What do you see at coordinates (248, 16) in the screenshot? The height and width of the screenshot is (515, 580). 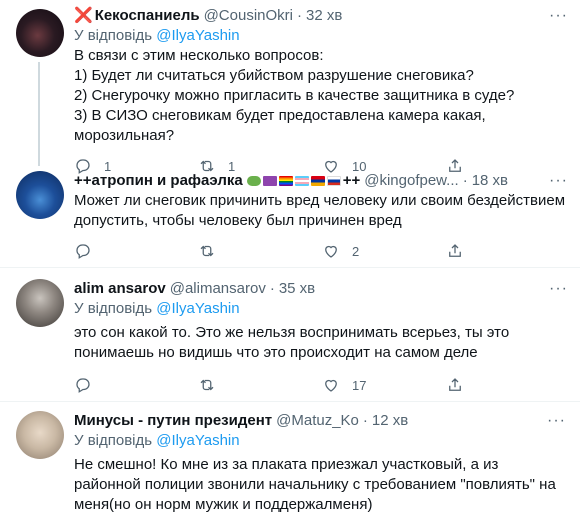 I see `user-handle: @CousinOkri` at bounding box center [248, 16].